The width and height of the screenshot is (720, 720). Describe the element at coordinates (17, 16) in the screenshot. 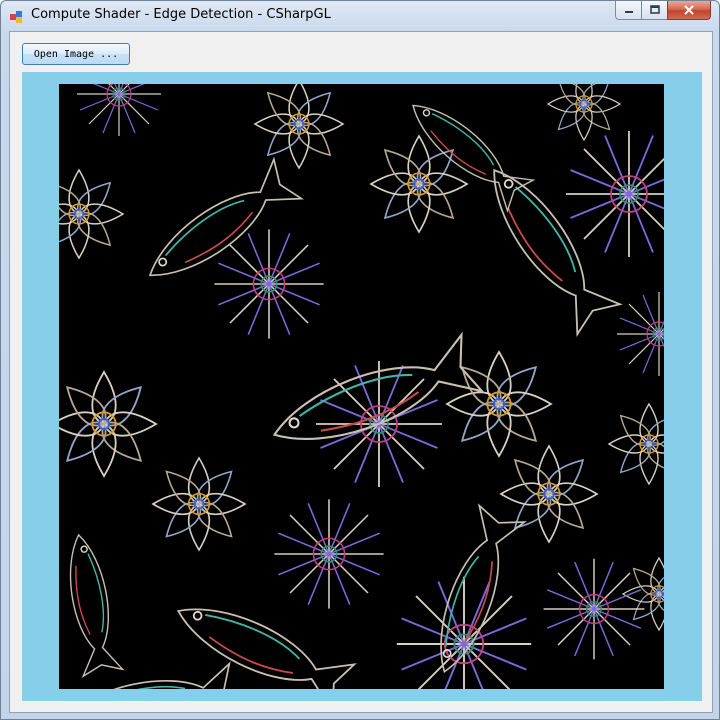

I see `application-icon` at that location.